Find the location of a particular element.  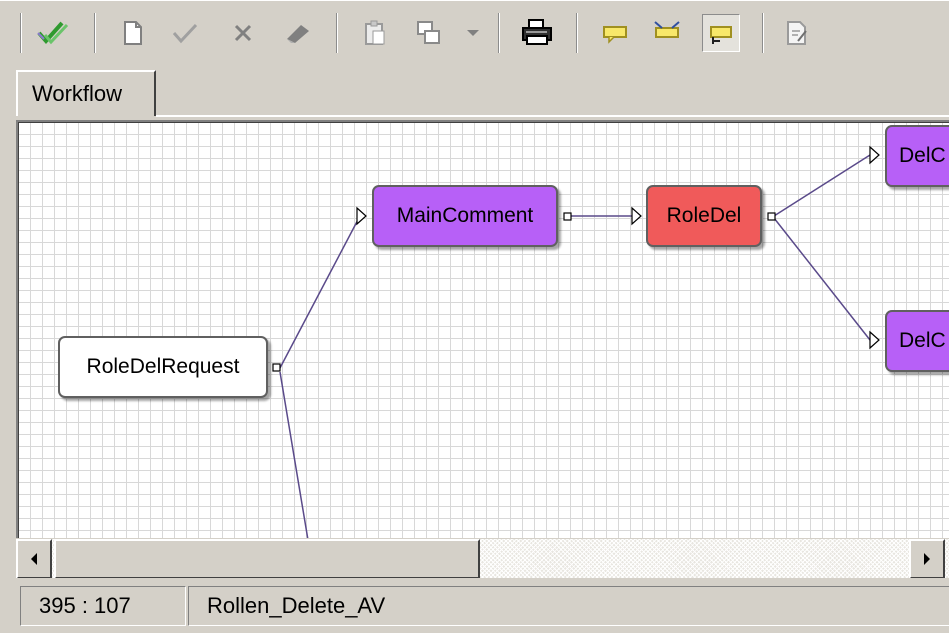

new-button is located at coordinates (133, 33).